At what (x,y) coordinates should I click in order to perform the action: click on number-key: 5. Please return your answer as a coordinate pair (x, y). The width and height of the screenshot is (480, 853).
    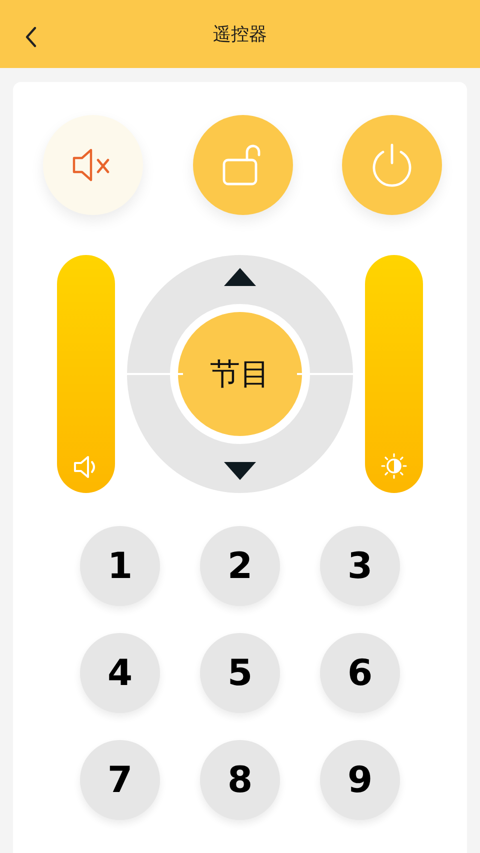
    Looking at the image, I should click on (240, 673).